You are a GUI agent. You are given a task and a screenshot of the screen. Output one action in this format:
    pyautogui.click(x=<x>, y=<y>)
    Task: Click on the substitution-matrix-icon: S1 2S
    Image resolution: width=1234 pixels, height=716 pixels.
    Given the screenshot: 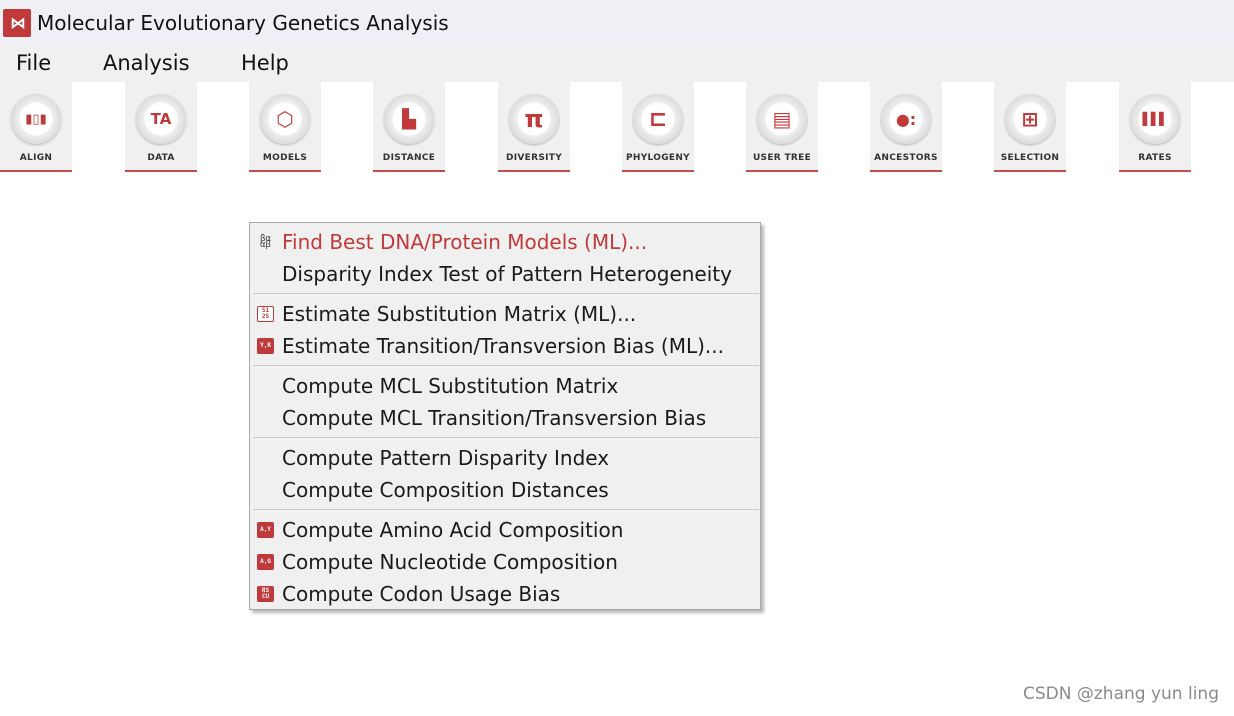 What is the action you would take?
    pyautogui.click(x=265, y=314)
    